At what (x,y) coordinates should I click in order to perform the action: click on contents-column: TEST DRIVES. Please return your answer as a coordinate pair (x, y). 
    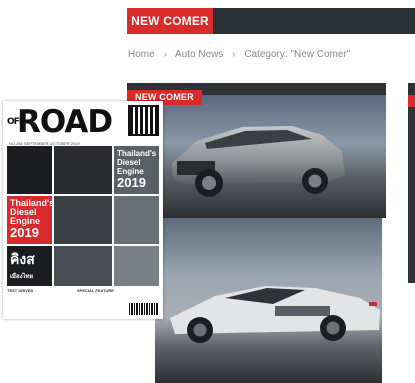
    Looking at the image, I should click on (42, 290).